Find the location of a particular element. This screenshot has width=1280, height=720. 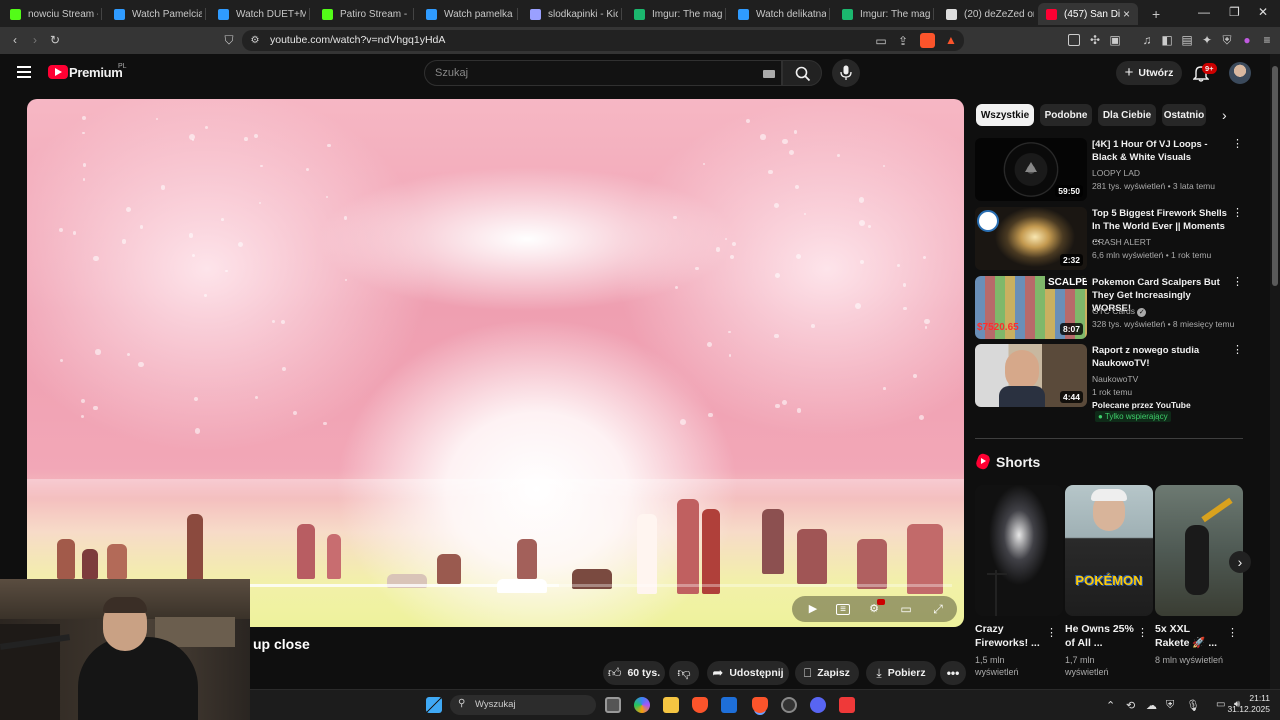

copilot-icon is located at coordinates (642, 705).